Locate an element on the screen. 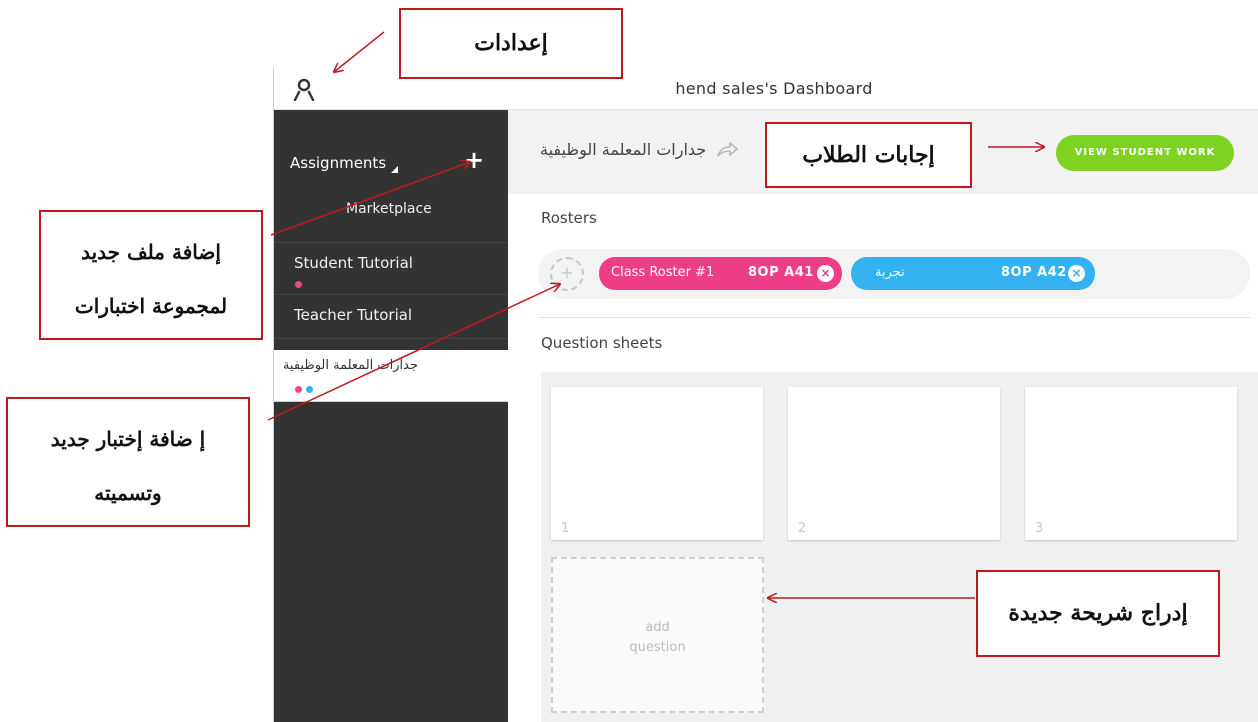 This screenshot has width=1258, height=722. user-icon is located at coordinates (304, 89).